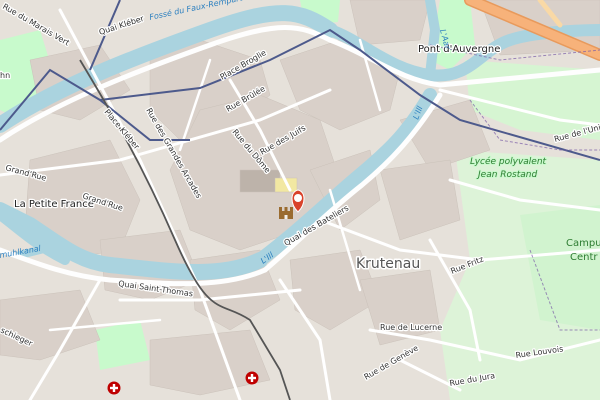 The width and height of the screenshot is (600, 400). I want to click on castle-icon, so click(286, 213).